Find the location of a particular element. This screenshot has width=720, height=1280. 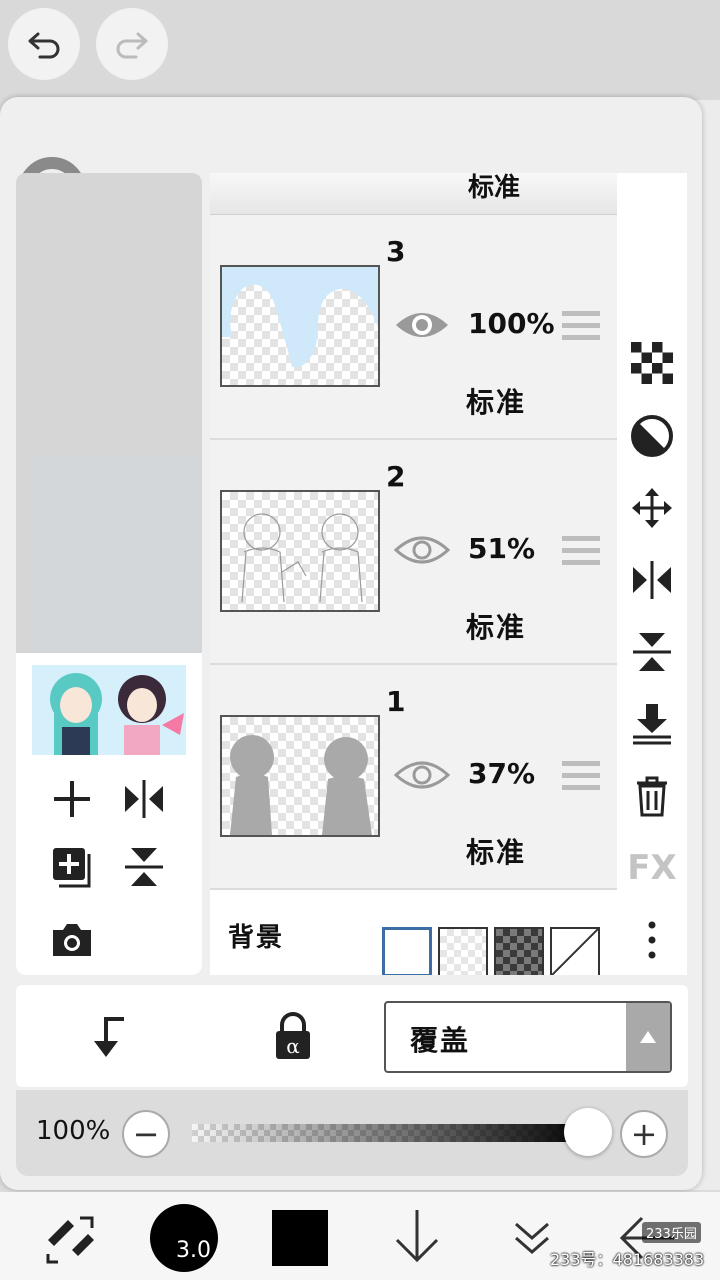

merge-down-icon is located at coordinates (652, 724).